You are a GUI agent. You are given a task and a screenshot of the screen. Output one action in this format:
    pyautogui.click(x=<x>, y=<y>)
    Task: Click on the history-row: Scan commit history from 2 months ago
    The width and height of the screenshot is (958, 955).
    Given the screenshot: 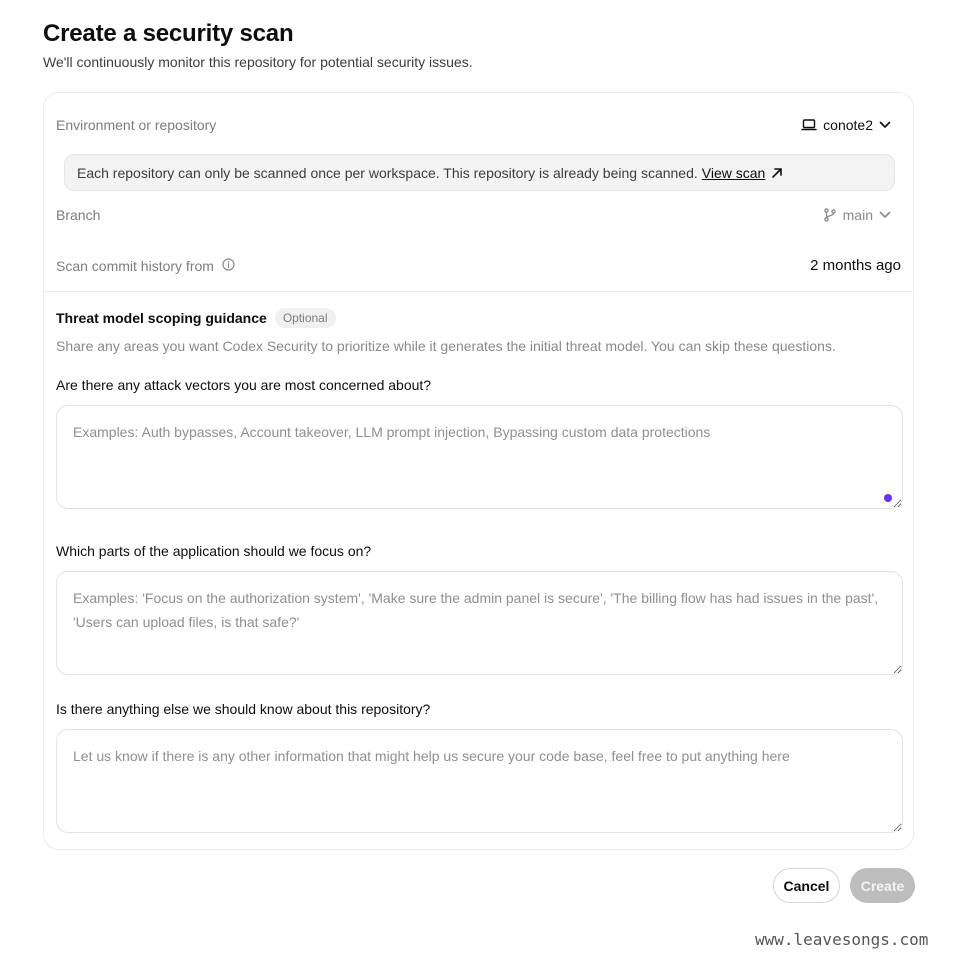 What is the action you would take?
    pyautogui.click(x=478, y=265)
    